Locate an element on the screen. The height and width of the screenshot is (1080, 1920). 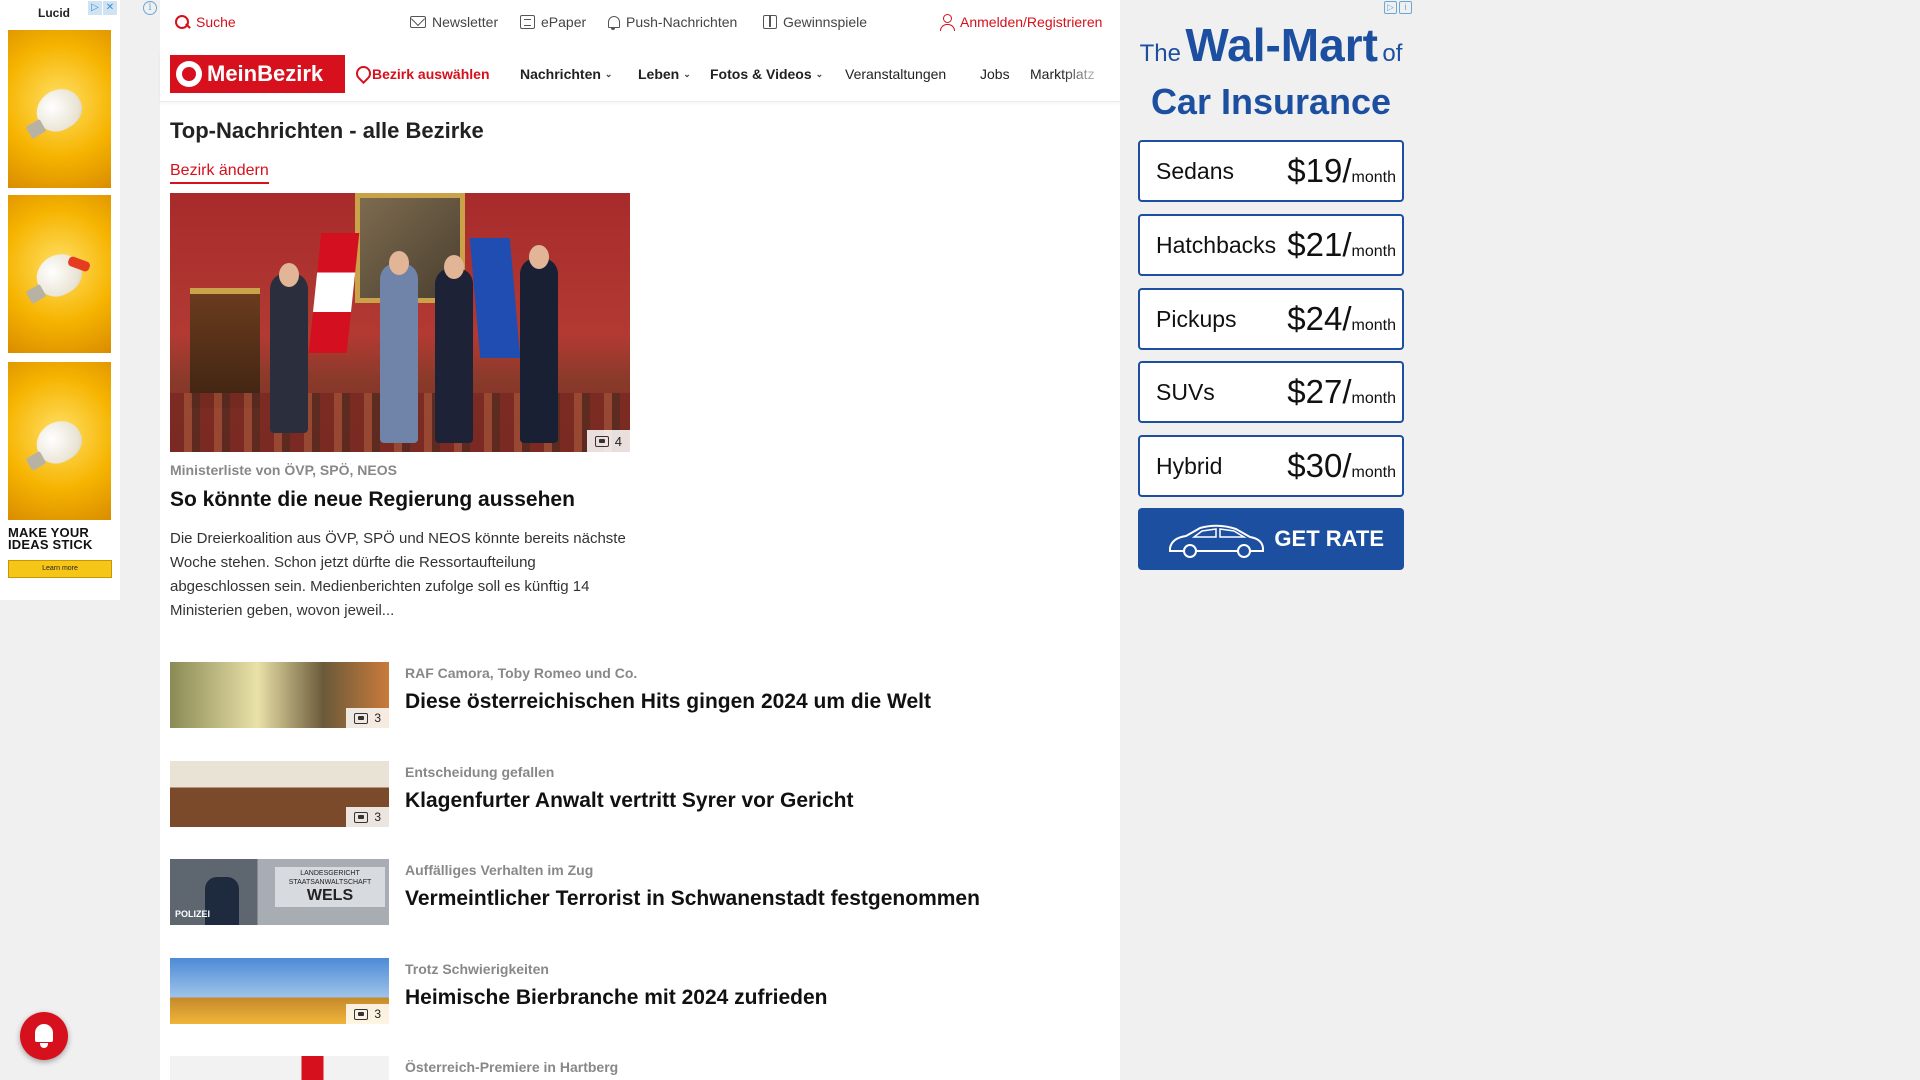
rate-category: Sedans is located at coordinates (1195, 170).